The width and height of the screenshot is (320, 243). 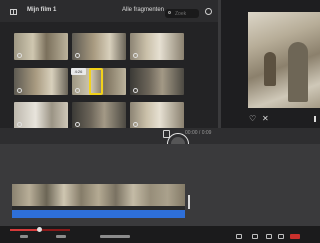 I want to click on record-badge, so click(x=295, y=236).